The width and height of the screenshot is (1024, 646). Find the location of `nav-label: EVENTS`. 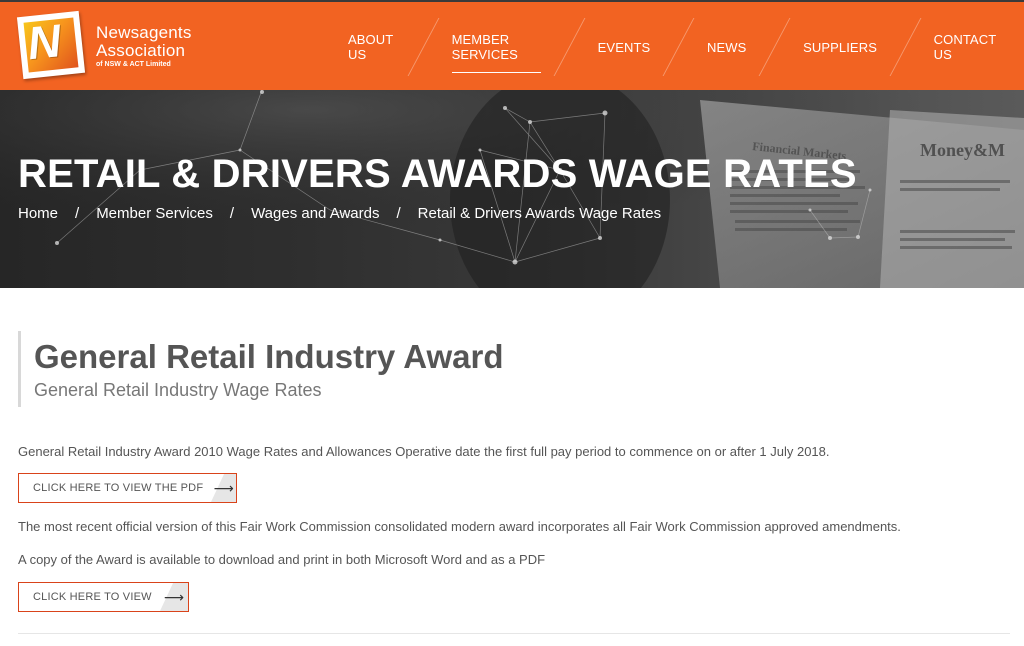

nav-label: EVENTS is located at coordinates (624, 47).